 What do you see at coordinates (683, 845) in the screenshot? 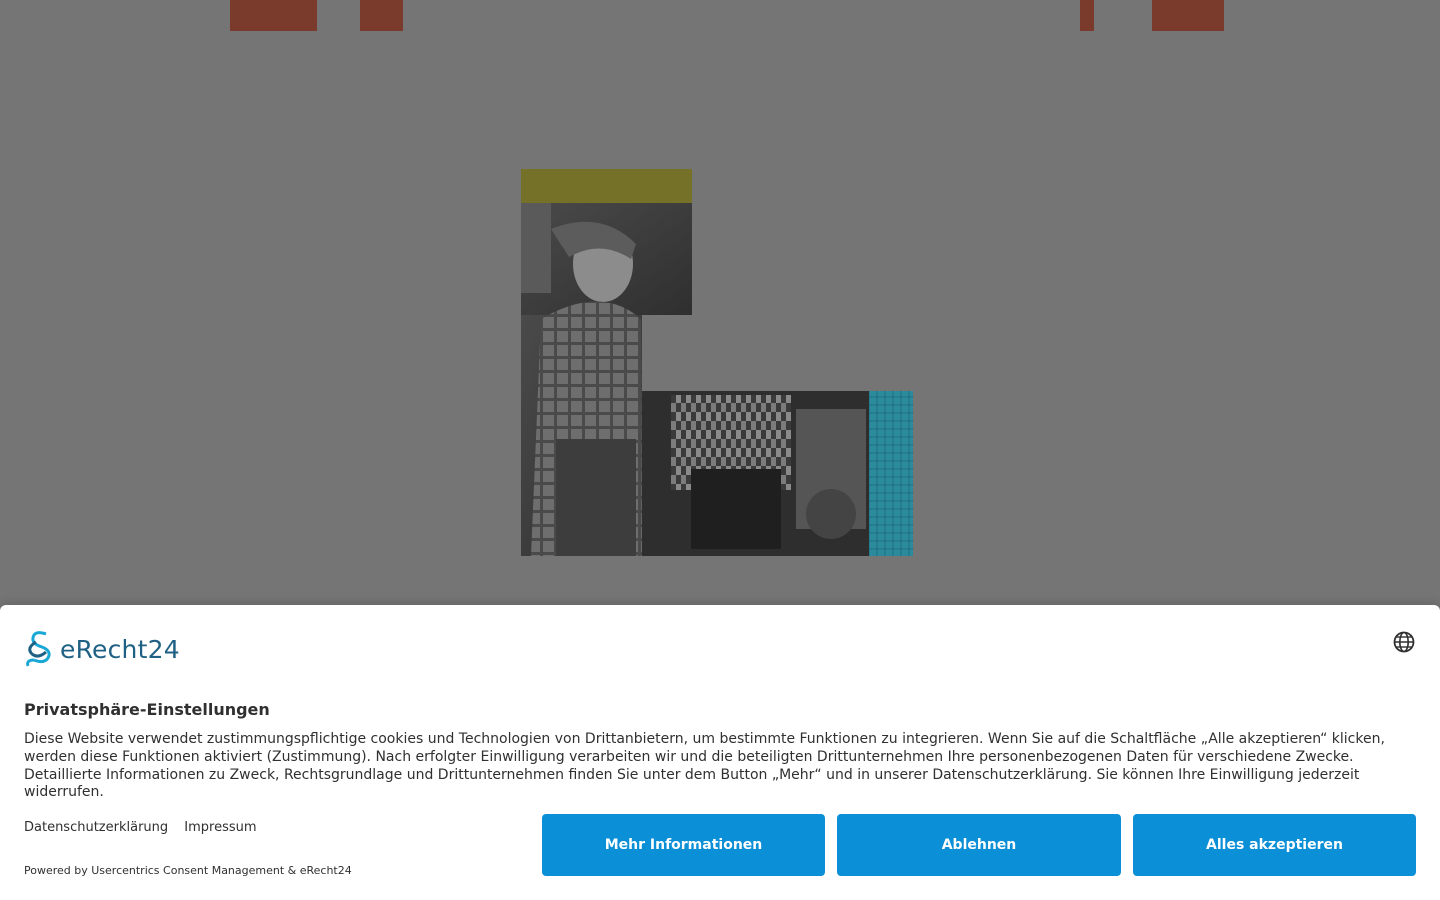
I see `more-information-button: Mehr Informationen` at bounding box center [683, 845].